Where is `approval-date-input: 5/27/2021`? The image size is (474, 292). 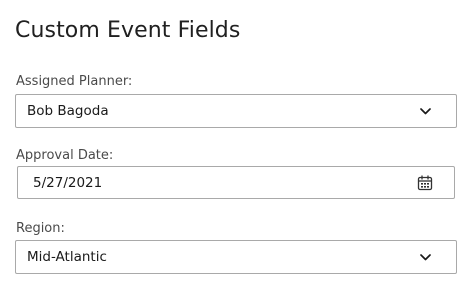 approval-date-input: 5/27/2021 is located at coordinates (236, 182).